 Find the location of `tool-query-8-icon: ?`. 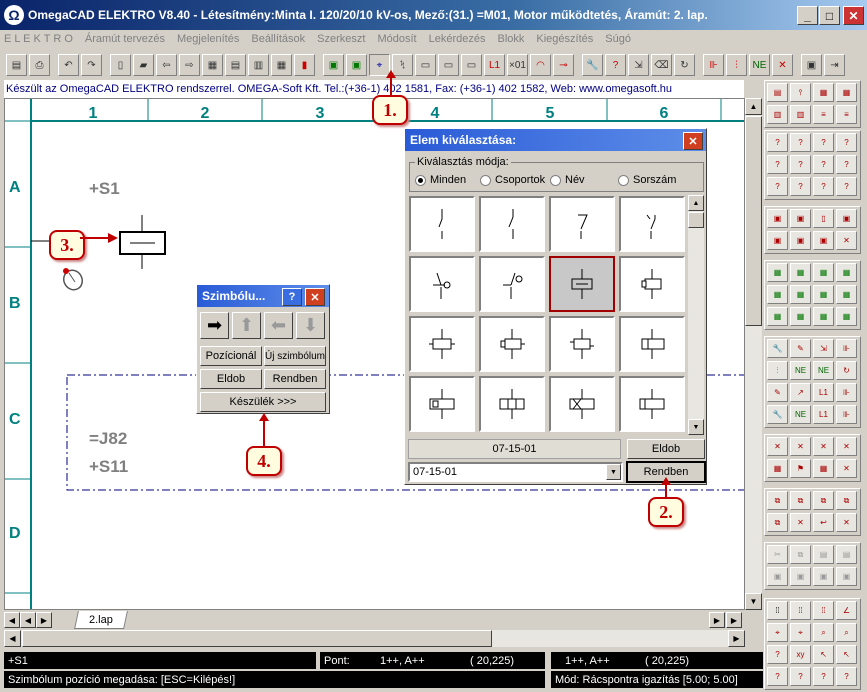

tool-query-8-icon: ? is located at coordinates (846, 164).